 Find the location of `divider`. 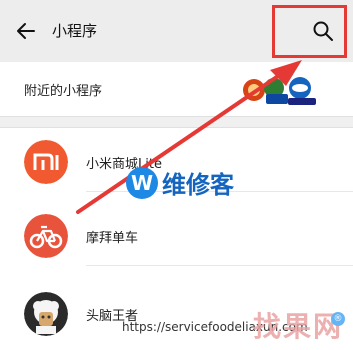

divider is located at coordinates (219, 265).